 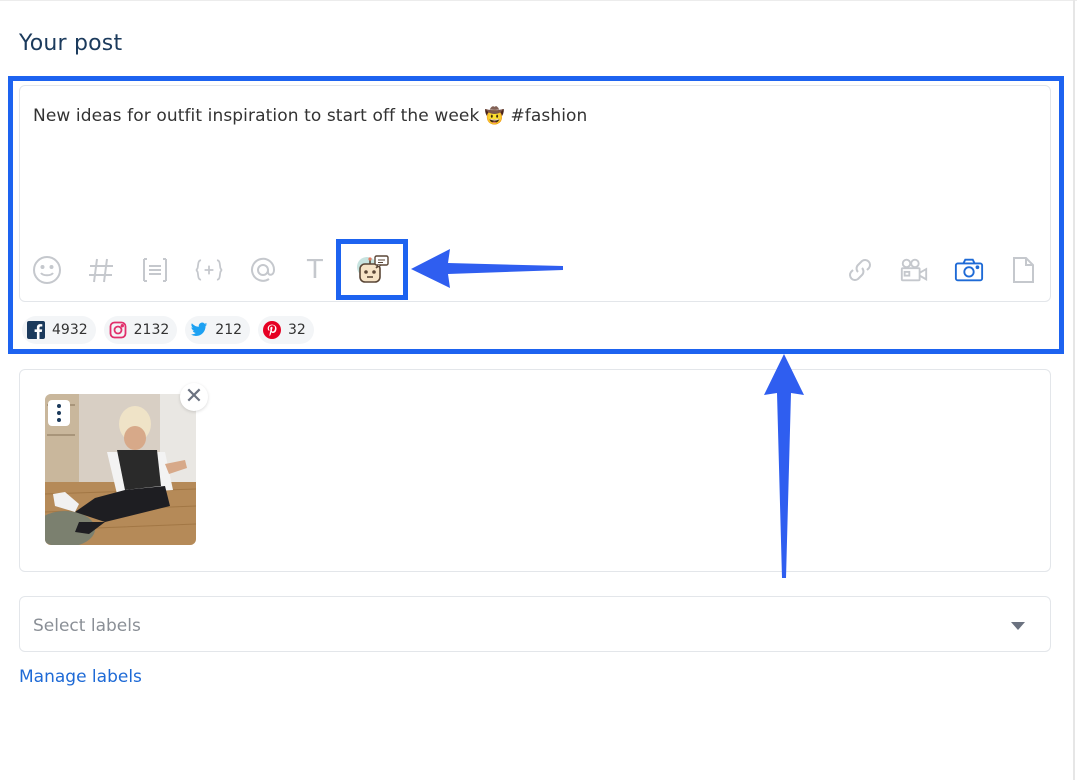 What do you see at coordinates (1018, 626) in the screenshot?
I see `chevron-down-icon` at bounding box center [1018, 626].